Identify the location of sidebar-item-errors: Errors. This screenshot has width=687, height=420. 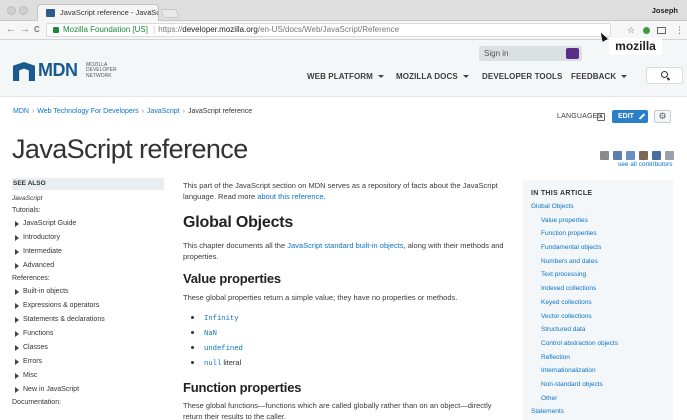
(88, 361).